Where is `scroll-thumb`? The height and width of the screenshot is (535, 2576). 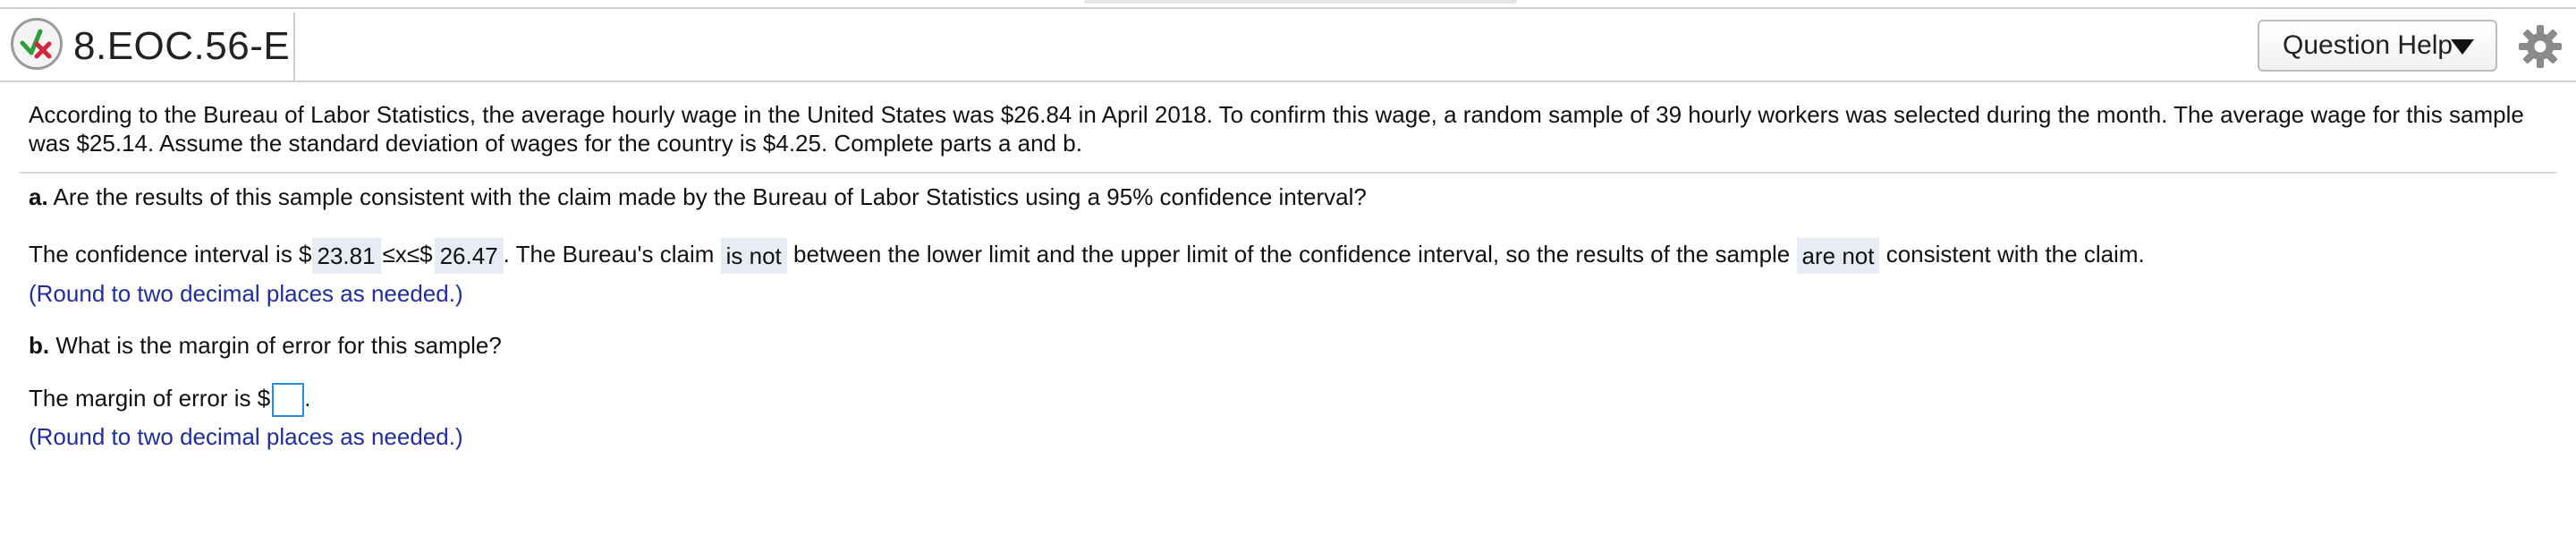
scroll-thumb is located at coordinates (1300, 2).